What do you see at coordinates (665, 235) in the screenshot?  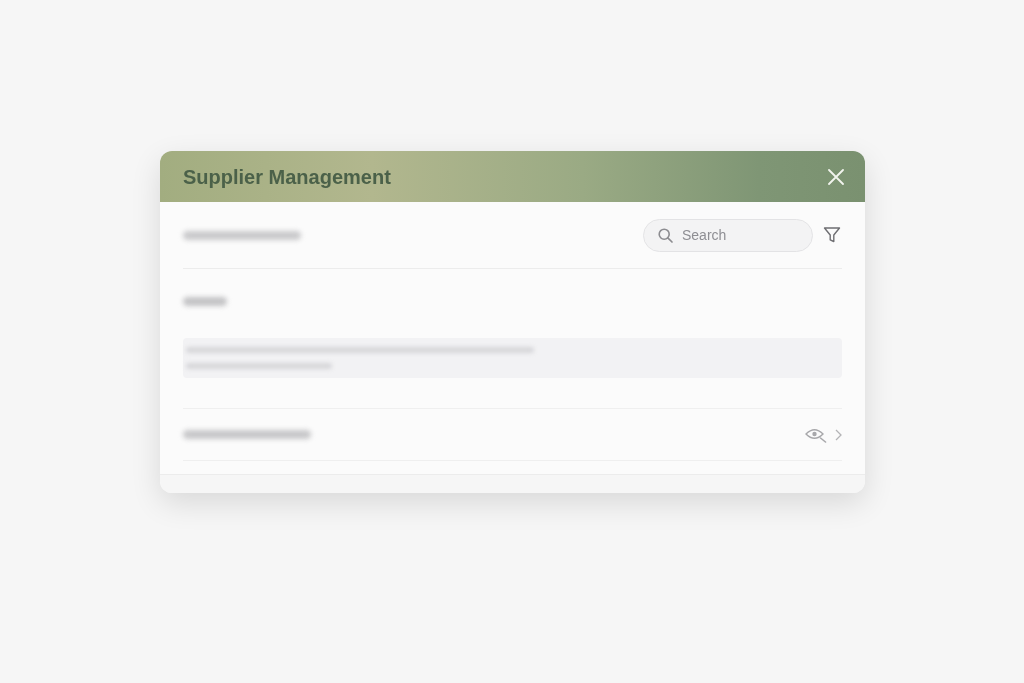 I see `search-icon` at bounding box center [665, 235].